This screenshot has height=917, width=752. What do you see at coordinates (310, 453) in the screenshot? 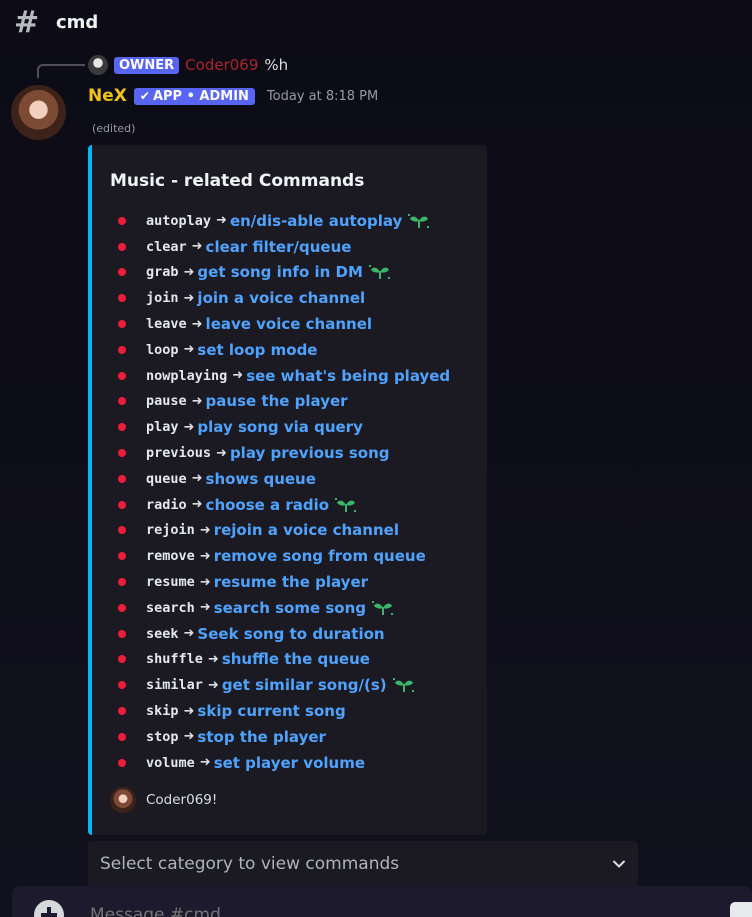
I see `command-description-link: play previous song` at bounding box center [310, 453].